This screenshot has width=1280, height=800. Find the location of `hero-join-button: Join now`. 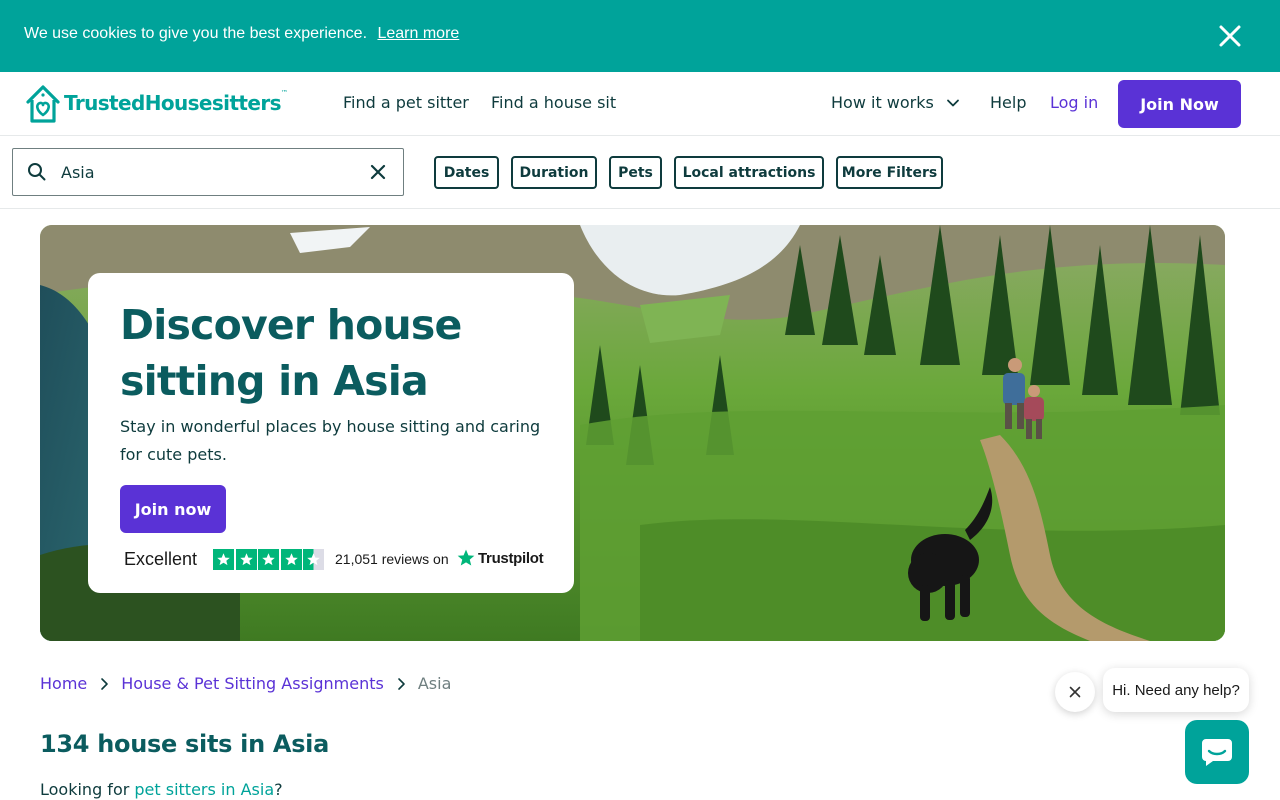

hero-join-button: Join now is located at coordinates (173, 509).